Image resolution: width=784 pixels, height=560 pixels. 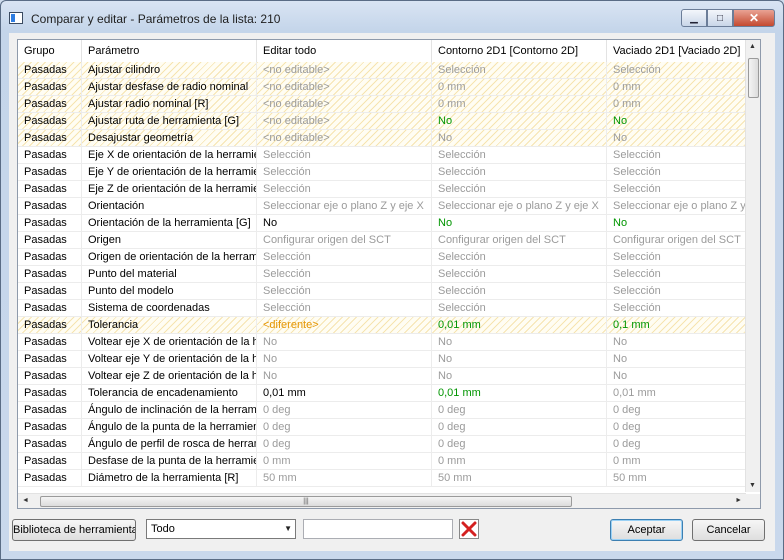 What do you see at coordinates (676, 206) in the screenshot?
I see `cell-vaciado: Seleccionar eje o plano Z y eje X` at bounding box center [676, 206].